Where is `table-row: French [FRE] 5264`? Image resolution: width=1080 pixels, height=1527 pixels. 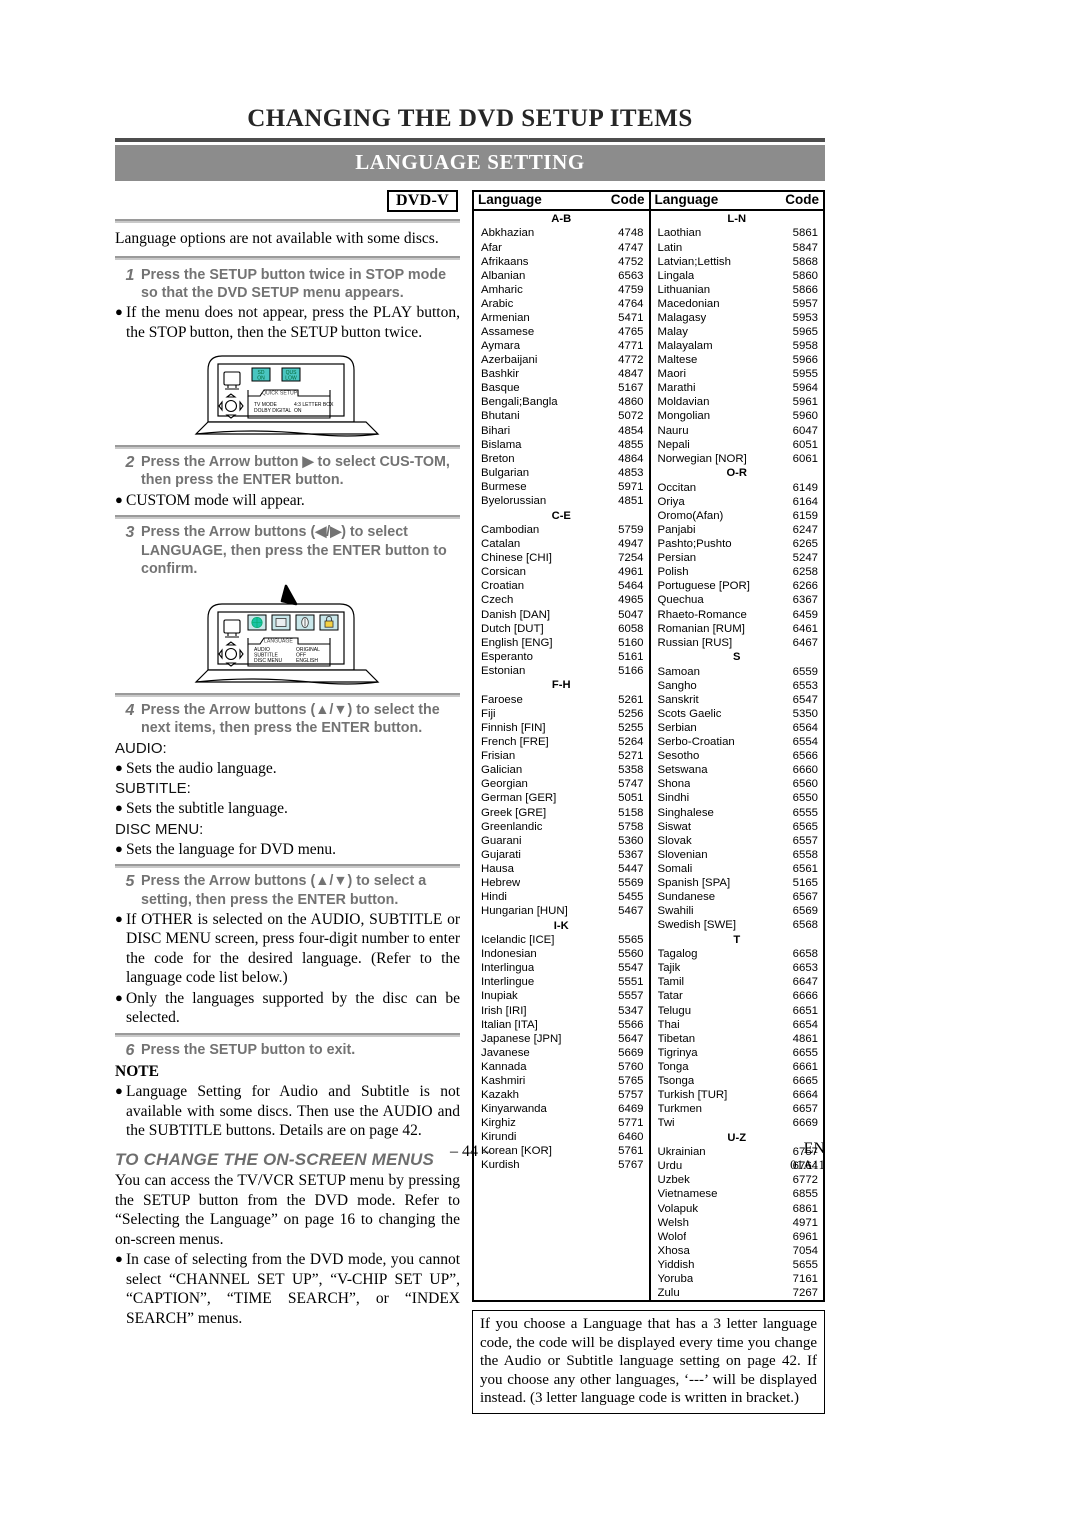
table-row: French [FRE] 5264 is located at coordinates (561, 742).